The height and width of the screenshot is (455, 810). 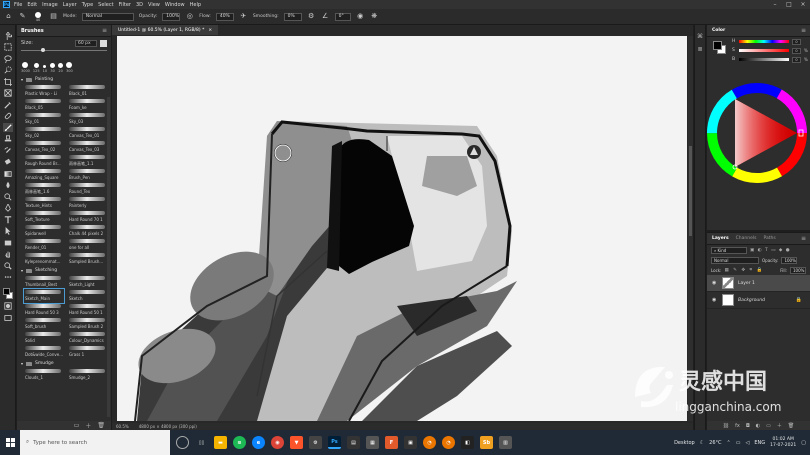 I want to click on delete-brush-trash-icon: 🗑, so click(x=101, y=425).